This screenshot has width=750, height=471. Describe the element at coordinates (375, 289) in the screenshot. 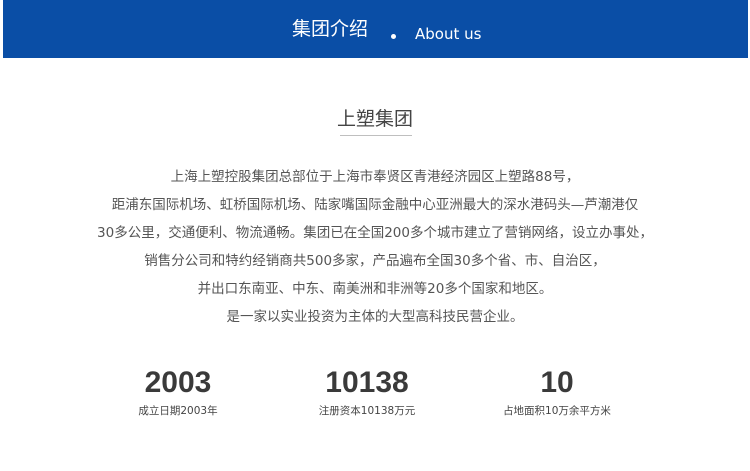

I see `intro-line: 并出口东南亚、中东、南美洲和非洲等20多个国家和地区。` at that location.